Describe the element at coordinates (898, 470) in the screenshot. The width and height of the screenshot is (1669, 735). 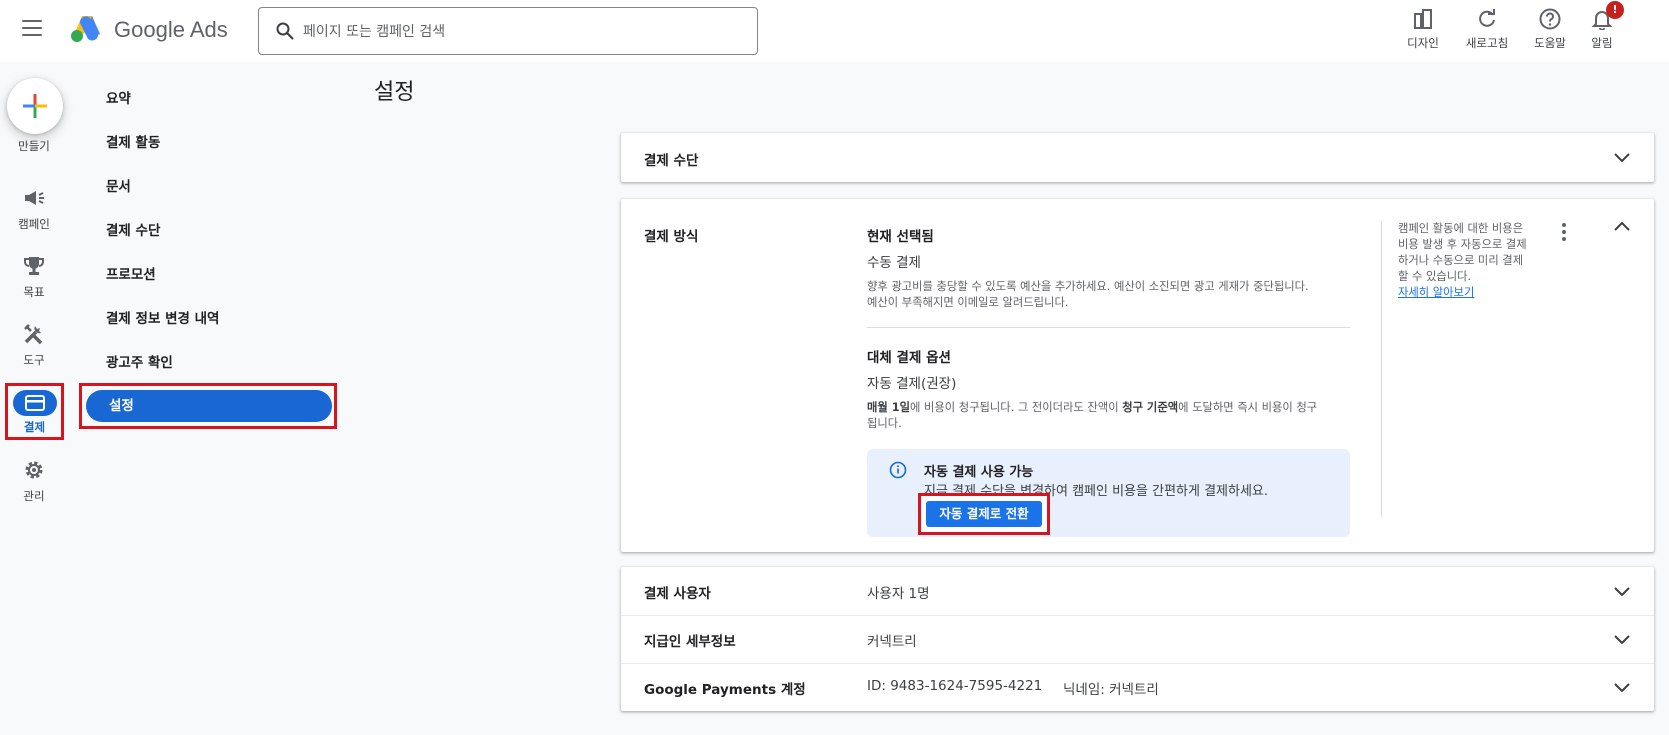
I see `info-icon` at that location.